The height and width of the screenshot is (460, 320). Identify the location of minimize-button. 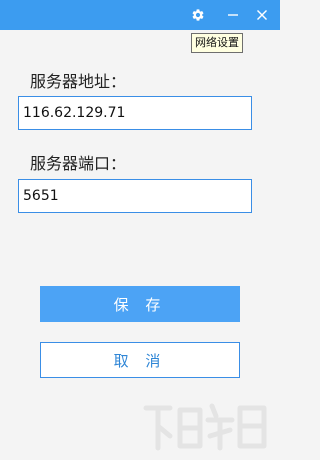
(233, 15).